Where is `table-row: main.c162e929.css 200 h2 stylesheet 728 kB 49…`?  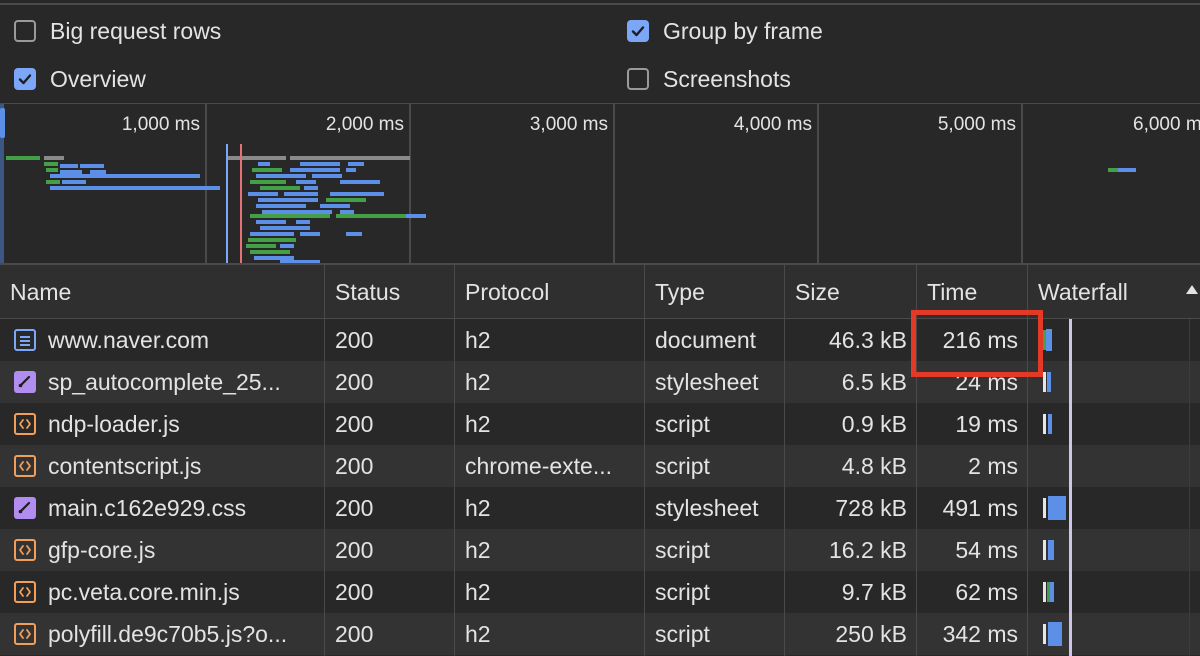
table-row: main.c162e929.css 200 h2 stylesheet 728 kB 49… is located at coordinates (600, 508).